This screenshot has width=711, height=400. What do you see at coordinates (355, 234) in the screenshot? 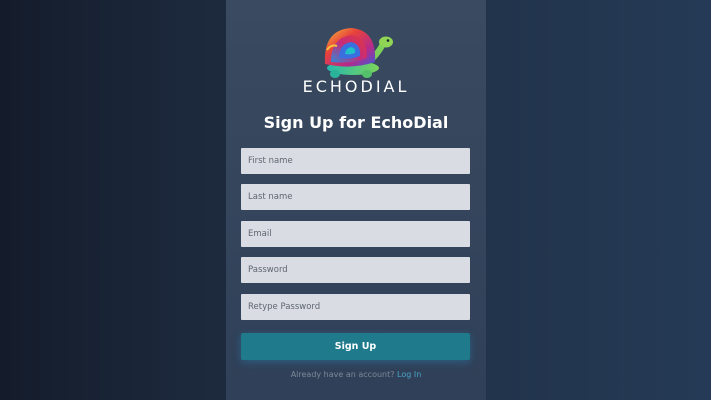
I see `email-field` at bounding box center [355, 234].